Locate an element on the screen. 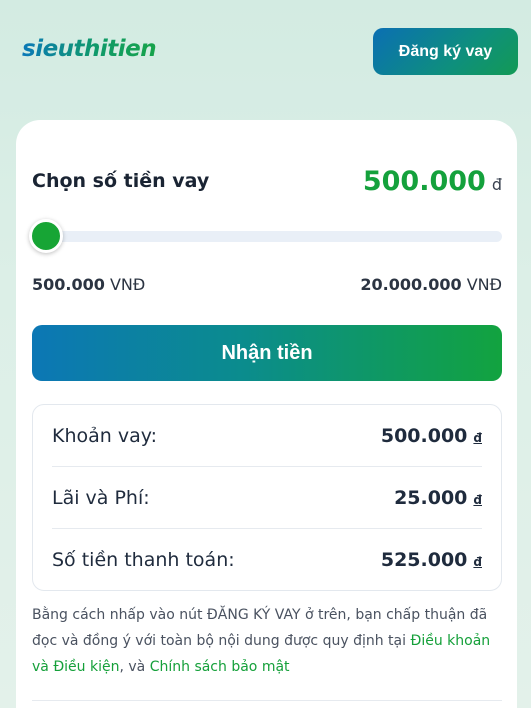 The image size is (531, 708). summary-value: 525.000 đ is located at coordinates (431, 560).